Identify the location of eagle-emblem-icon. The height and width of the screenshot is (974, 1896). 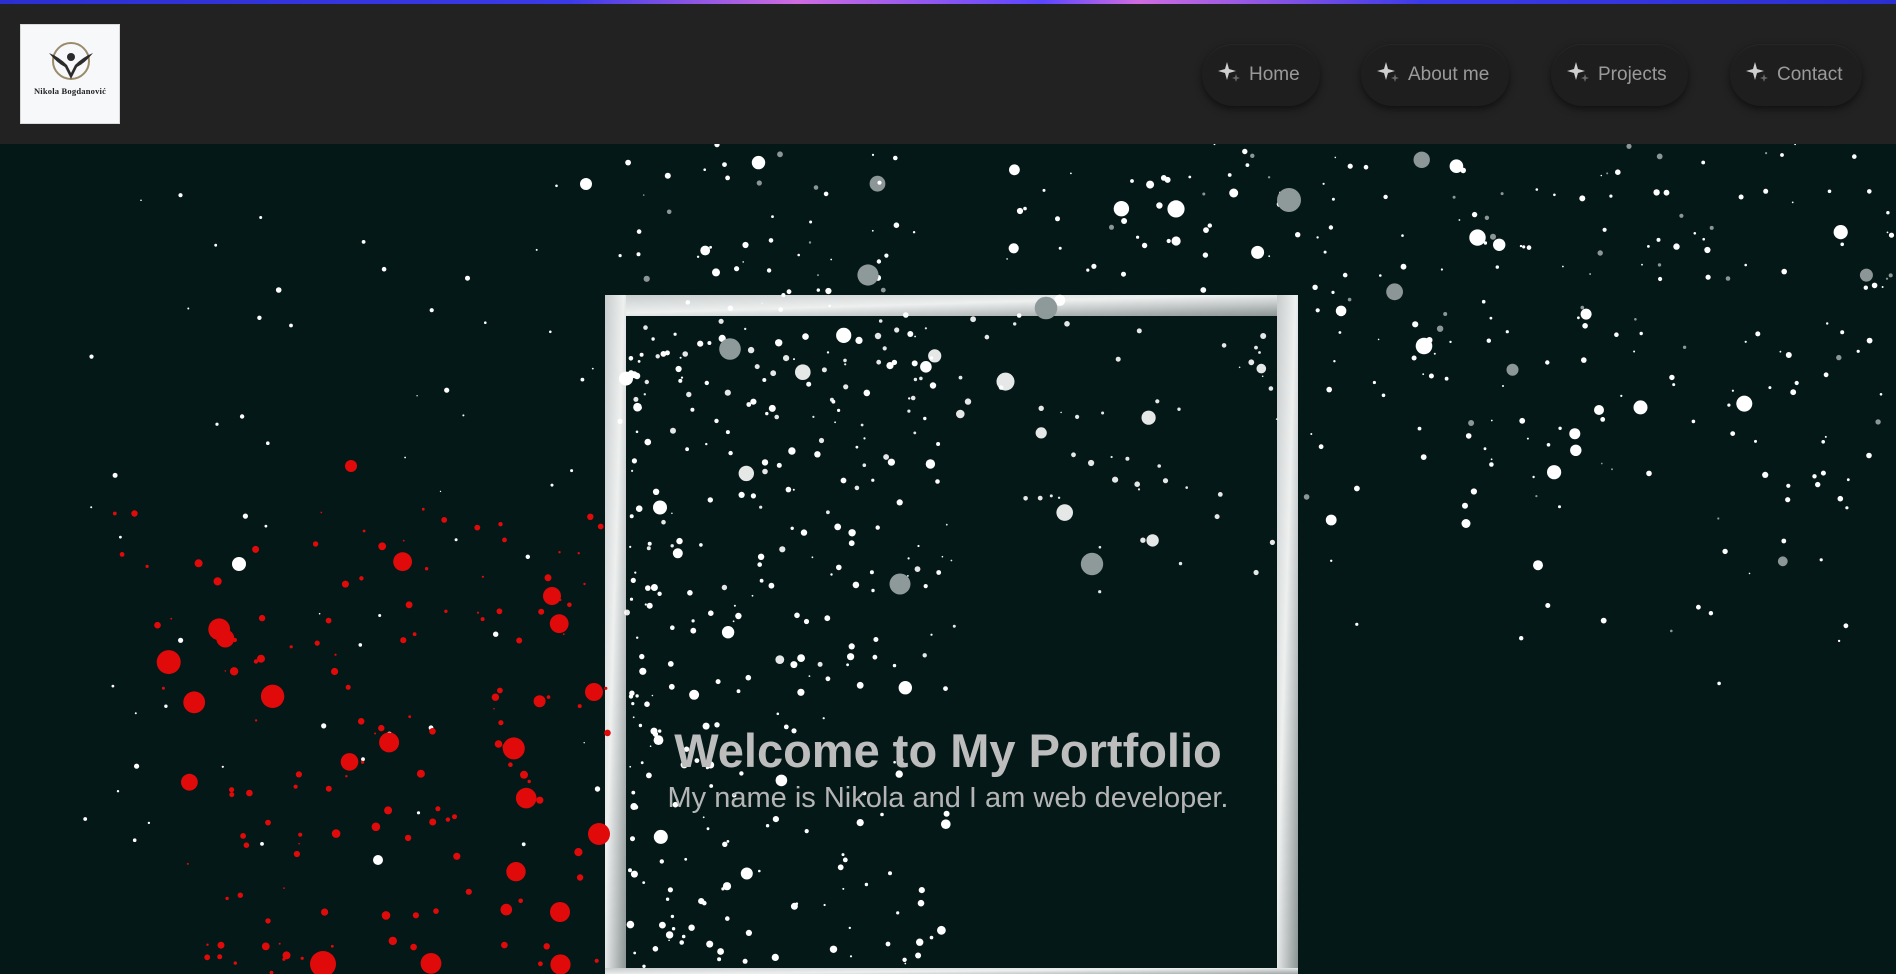
(71, 61).